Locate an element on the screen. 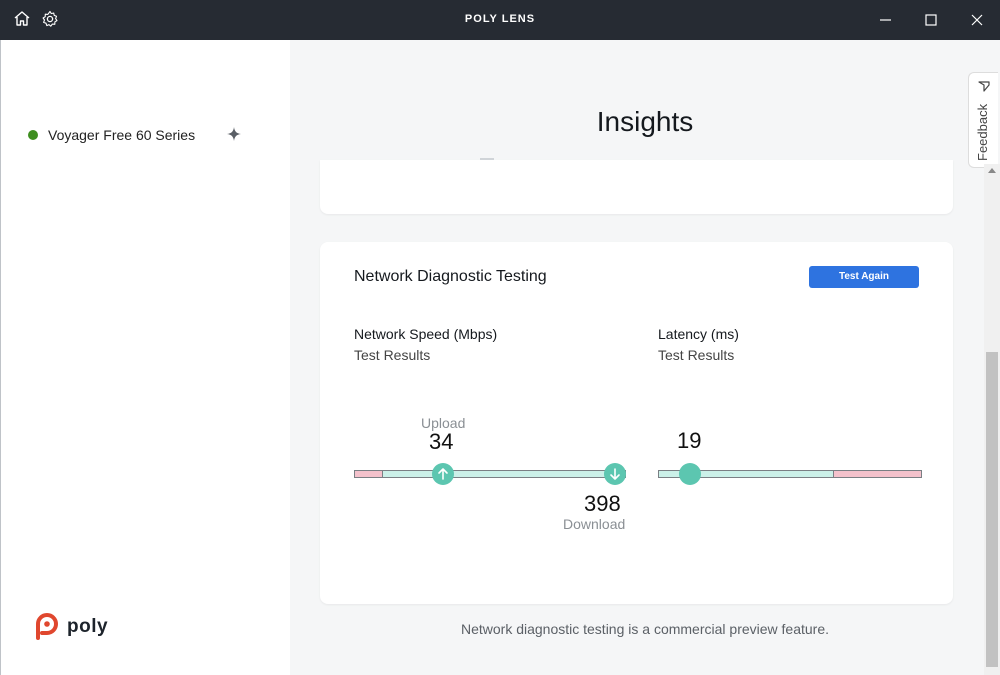 This screenshot has height=675, width=1000. sparkle-icon is located at coordinates (234, 134).